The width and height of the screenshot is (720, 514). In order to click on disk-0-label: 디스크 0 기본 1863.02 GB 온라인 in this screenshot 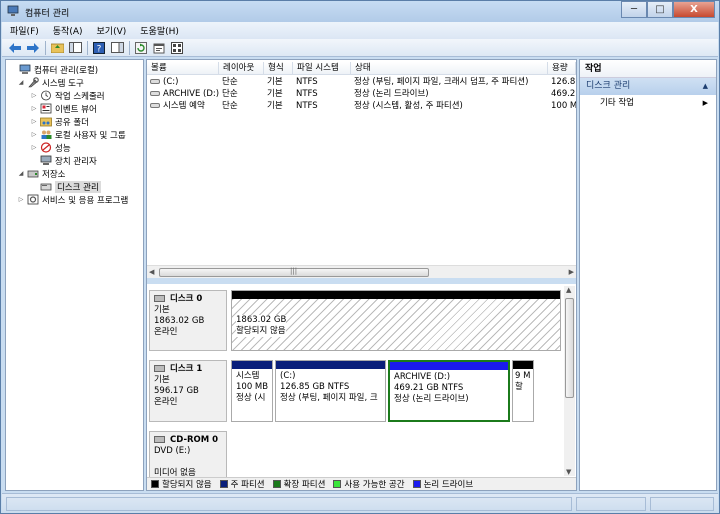, I will do `click(188, 320)`.